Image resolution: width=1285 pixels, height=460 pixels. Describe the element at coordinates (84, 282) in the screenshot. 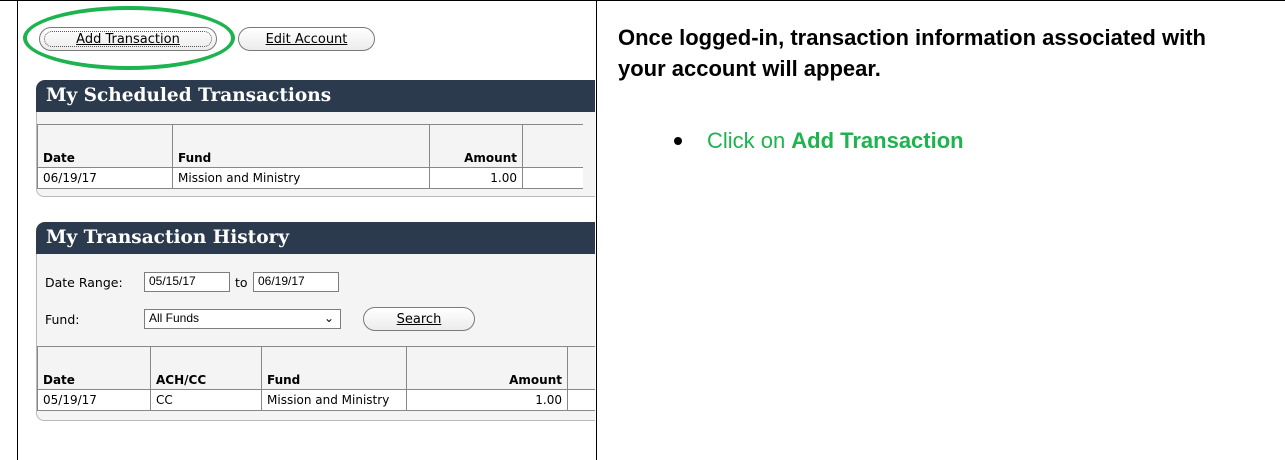

I see `date-range-label: Date Range:` at that location.